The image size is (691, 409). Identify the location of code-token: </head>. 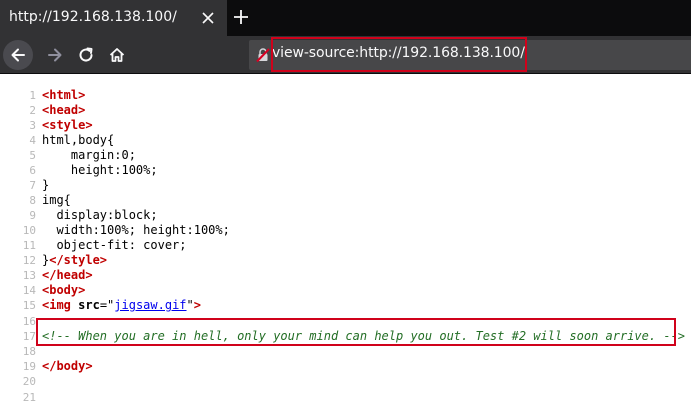
(67, 275).